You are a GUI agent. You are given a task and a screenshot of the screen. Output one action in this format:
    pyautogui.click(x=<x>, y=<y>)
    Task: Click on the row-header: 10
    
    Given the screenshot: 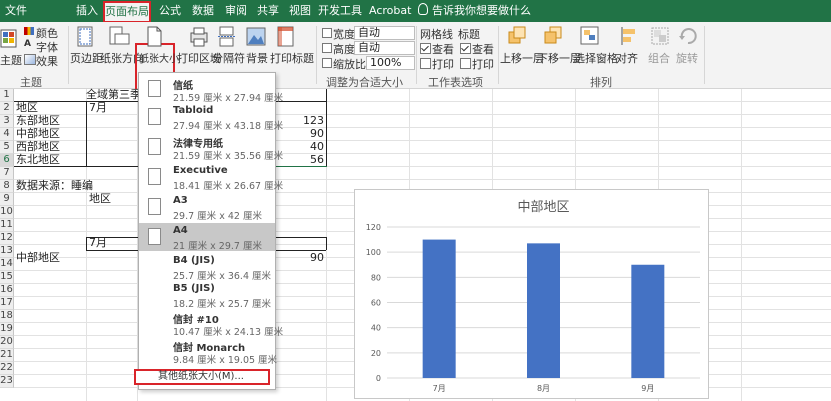 What is the action you would take?
    pyautogui.click(x=7, y=212)
    